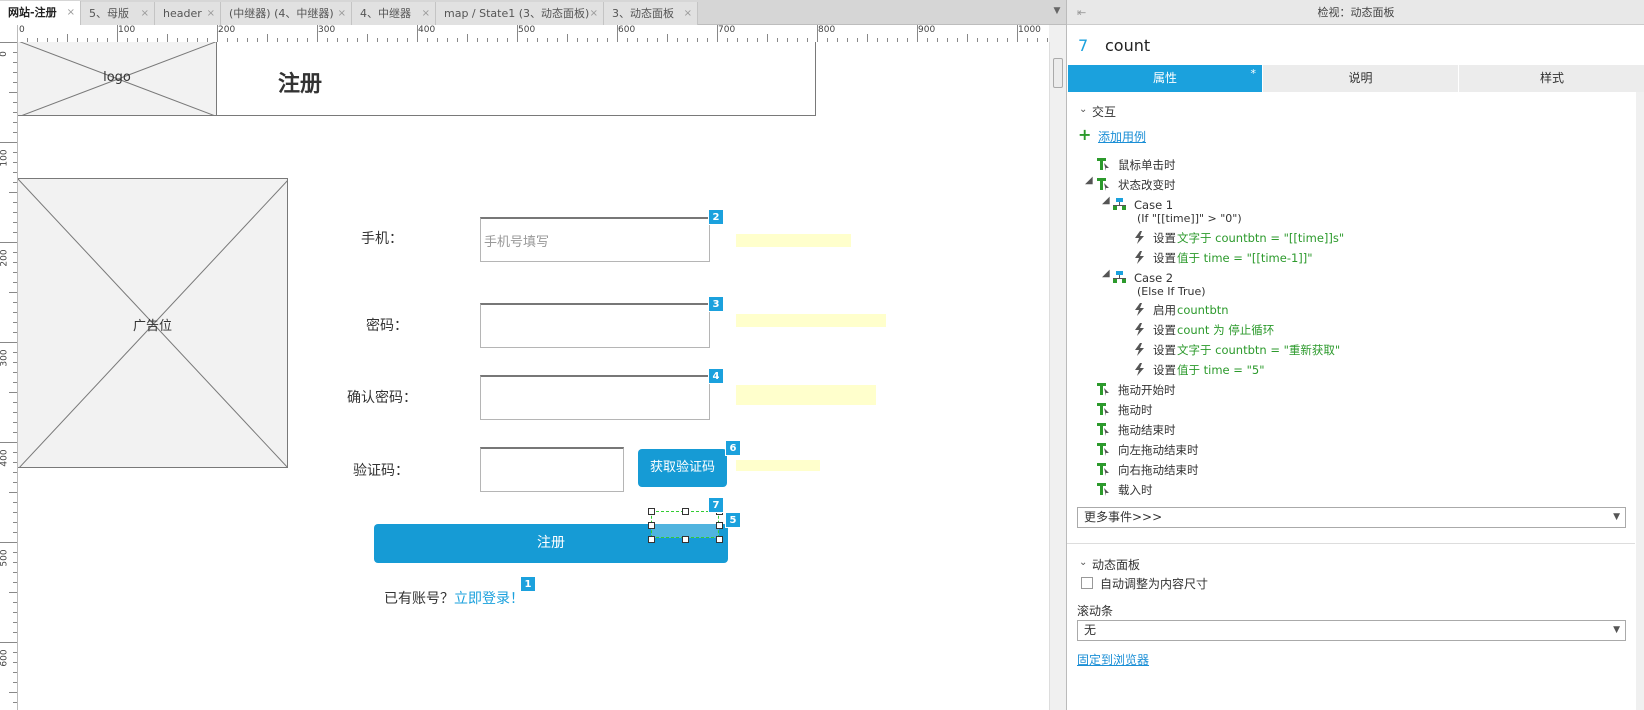 This screenshot has width=1644, height=710. Describe the element at coordinates (5, 158) in the screenshot. I see `ruler-number: 100` at that location.